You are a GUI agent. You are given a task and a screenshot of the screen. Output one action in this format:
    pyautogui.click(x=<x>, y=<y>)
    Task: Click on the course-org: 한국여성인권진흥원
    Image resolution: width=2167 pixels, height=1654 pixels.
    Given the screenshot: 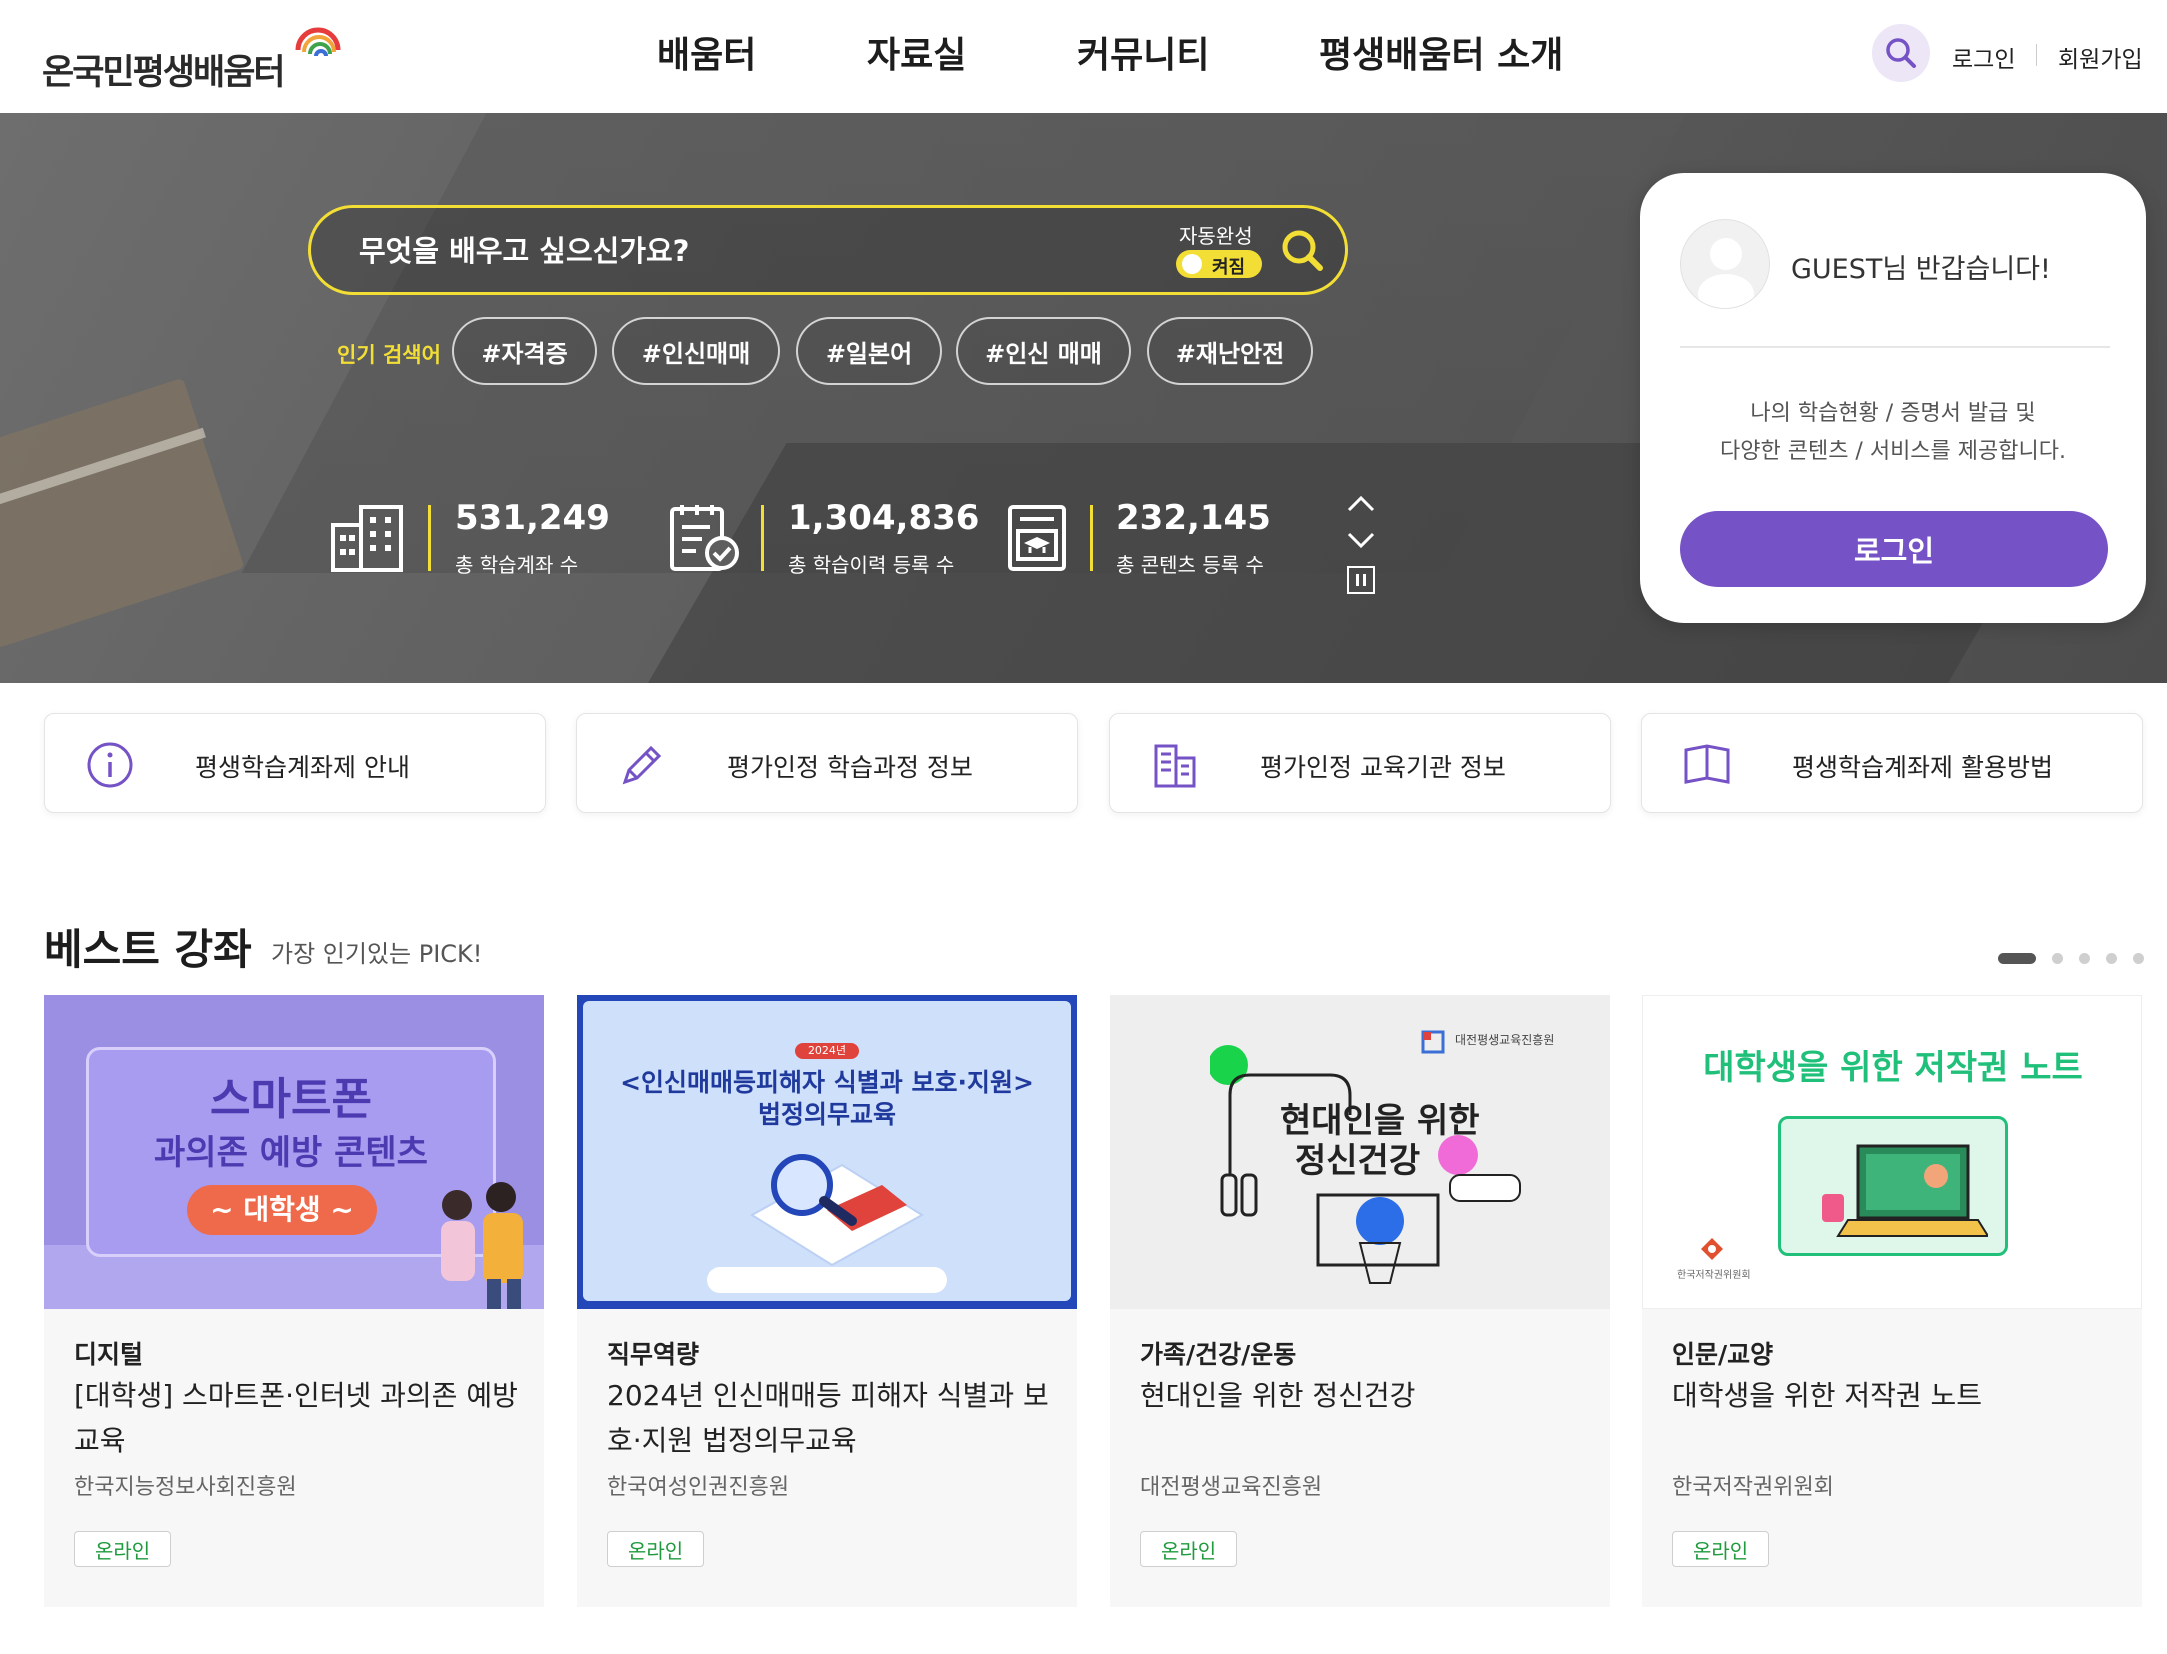 What is the action you would take?
    pyautogui.click(x=698, y=1487)
    